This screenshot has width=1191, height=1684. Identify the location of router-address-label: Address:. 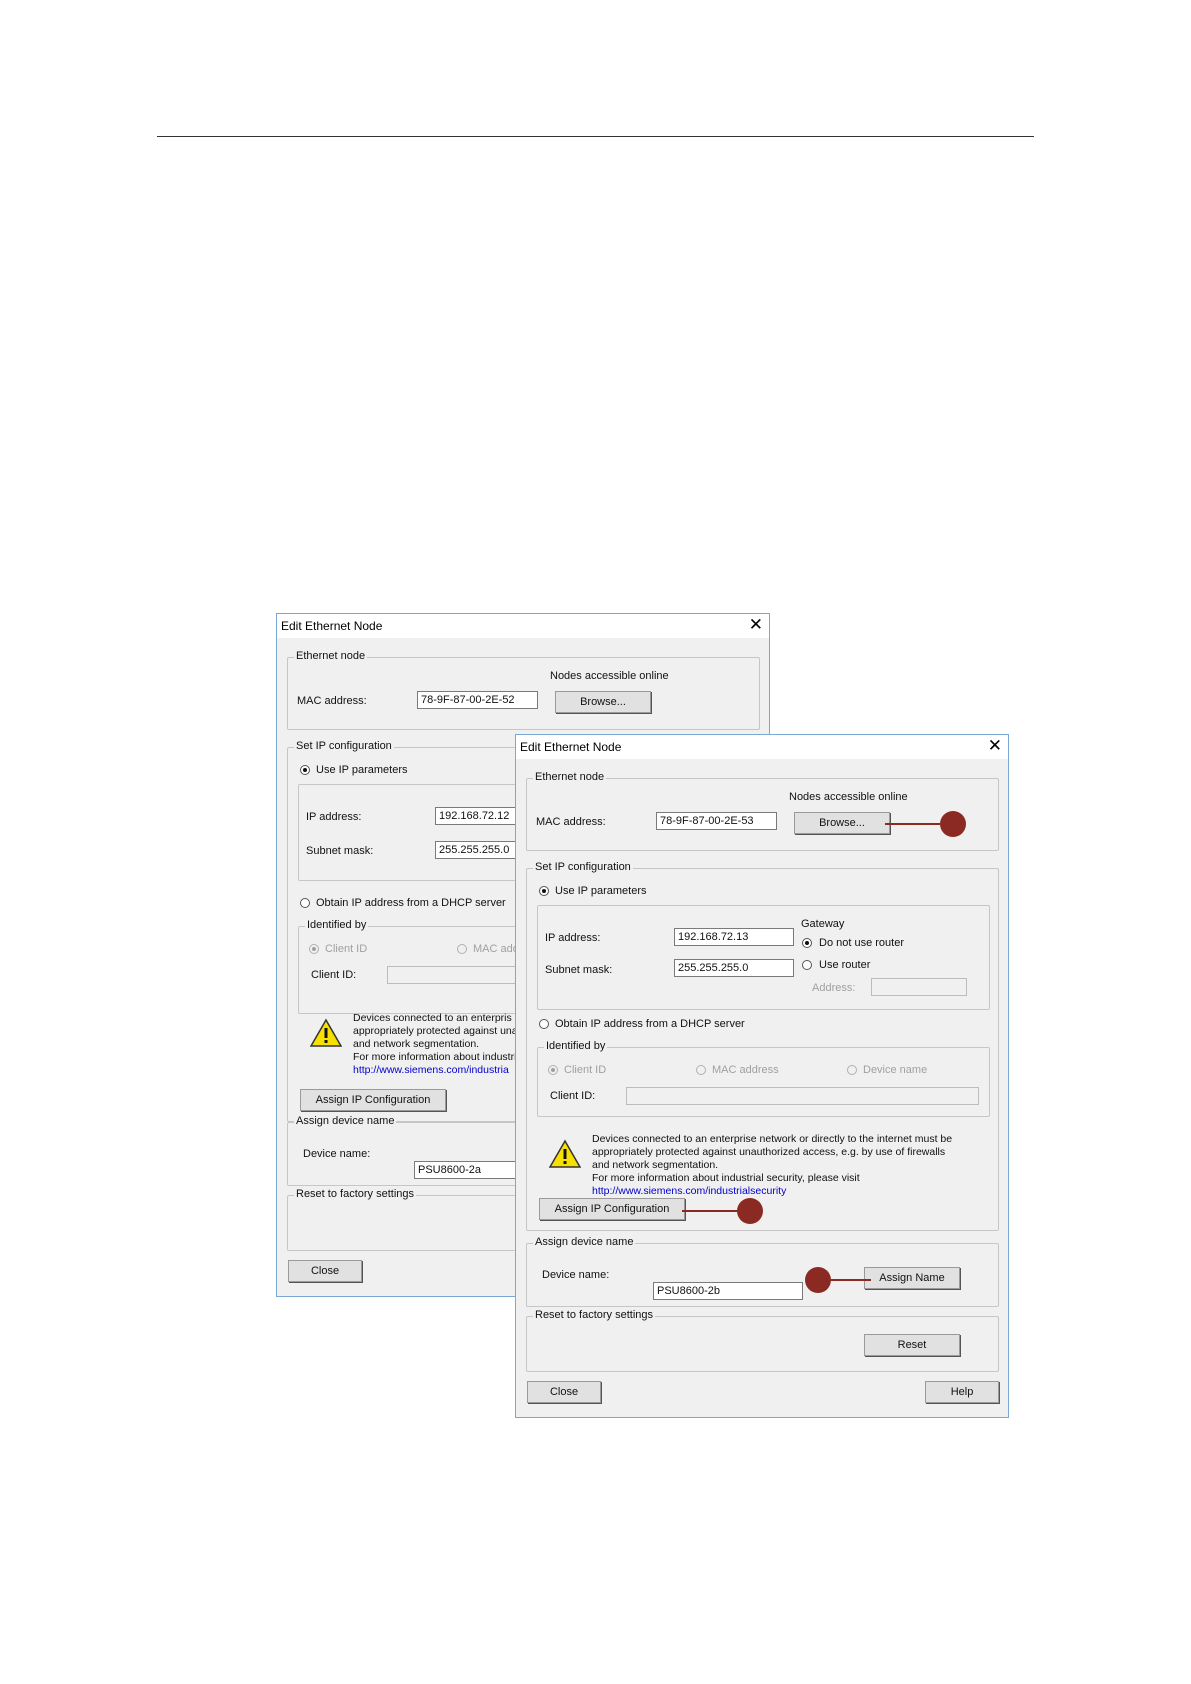
(834, 988).